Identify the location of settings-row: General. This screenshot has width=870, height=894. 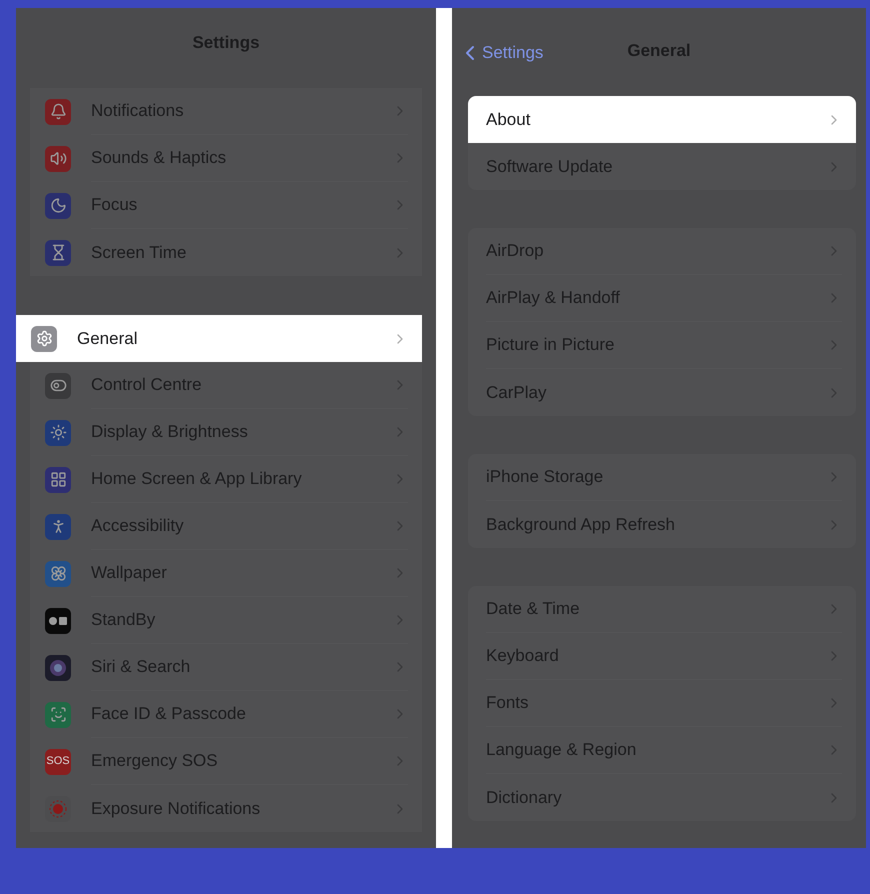
(219, 338).